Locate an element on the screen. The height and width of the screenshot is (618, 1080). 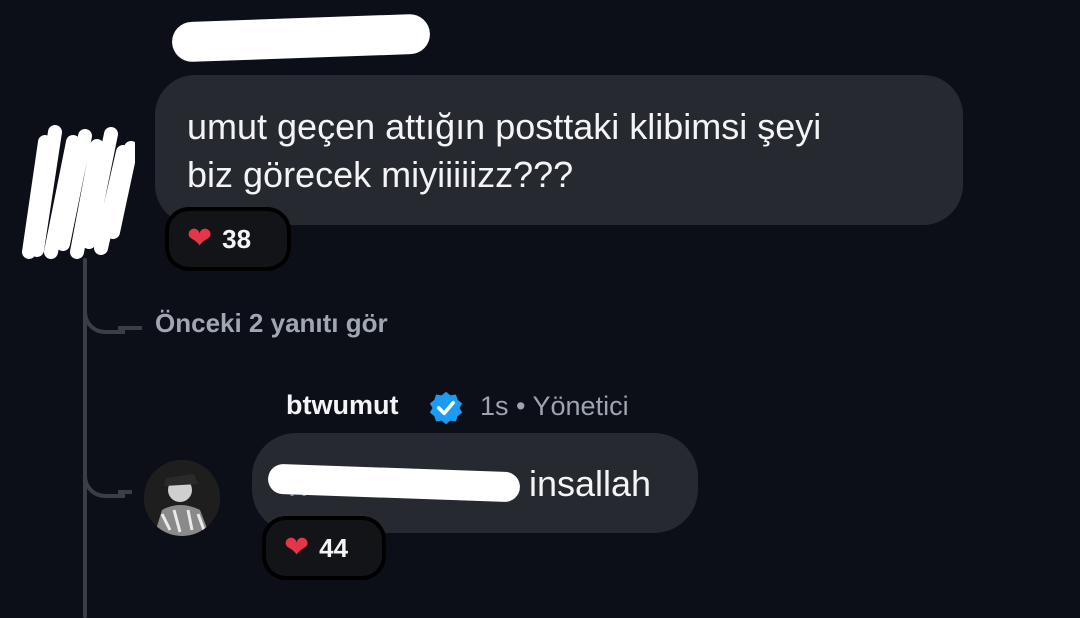
verified-badge-icon is located at coordinates (446, 408).